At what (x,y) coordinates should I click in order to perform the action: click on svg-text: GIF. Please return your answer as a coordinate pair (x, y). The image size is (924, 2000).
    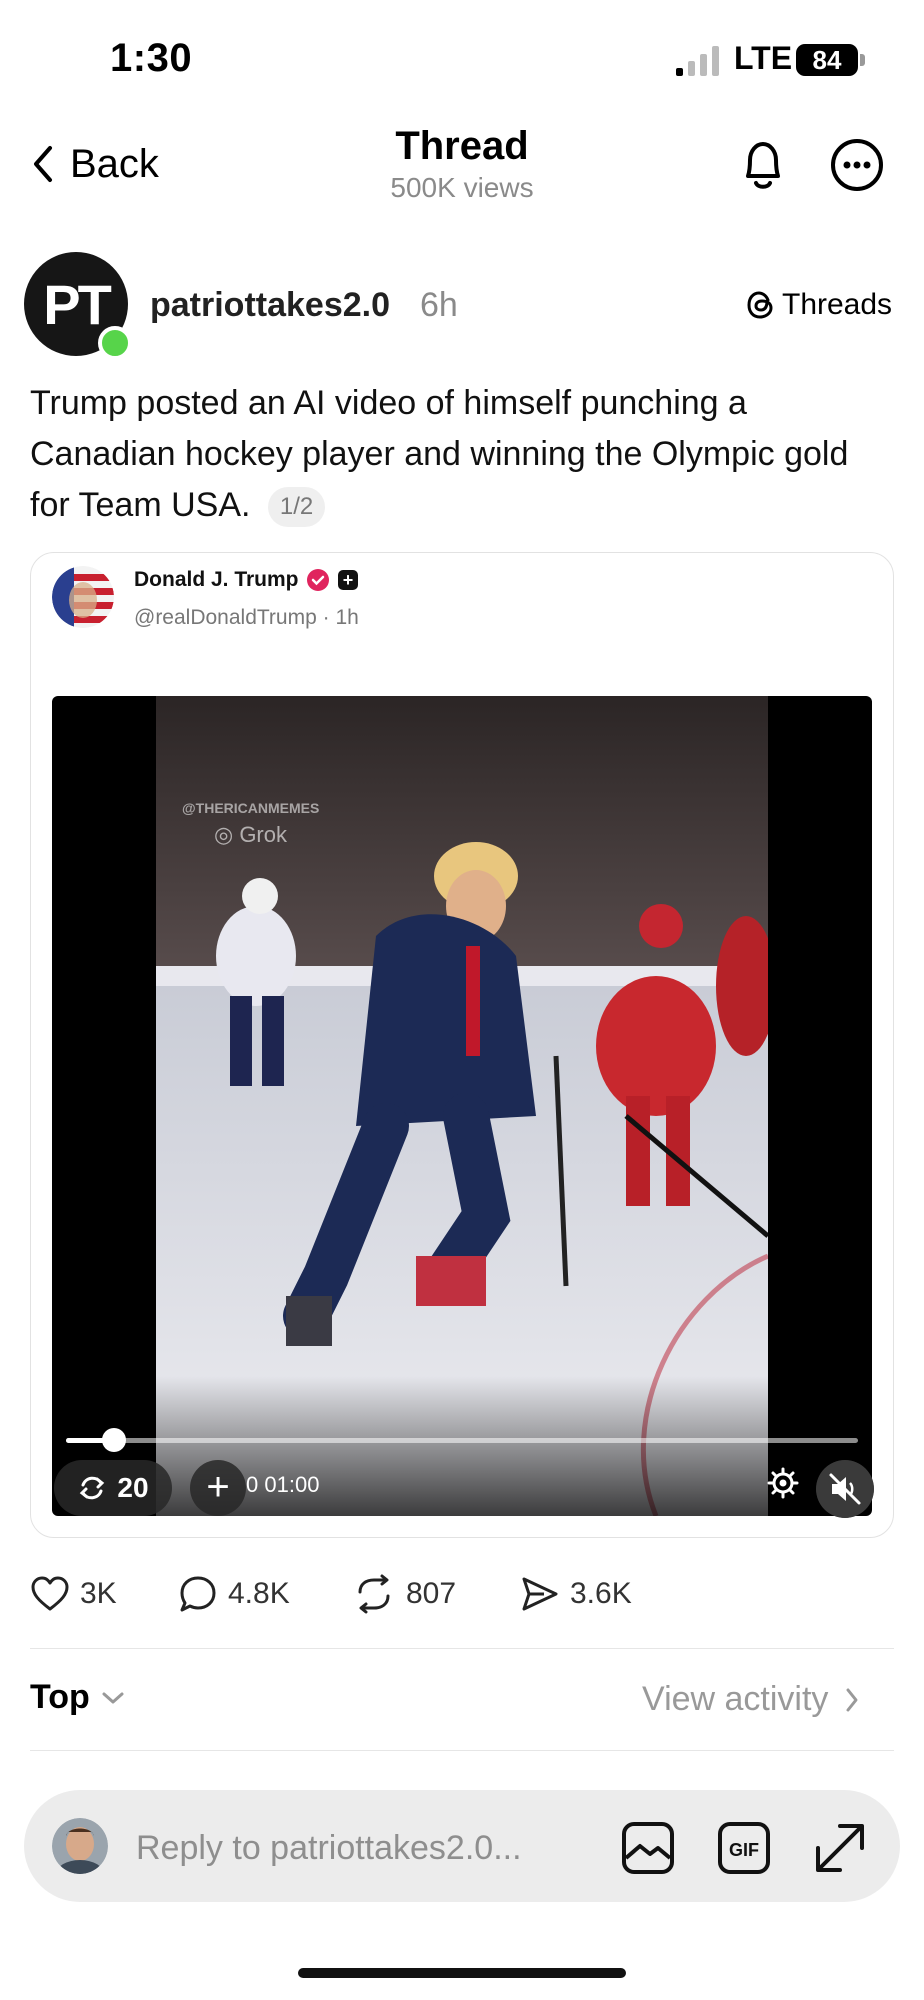
    Looking at the image, I should click on (744, 1850).